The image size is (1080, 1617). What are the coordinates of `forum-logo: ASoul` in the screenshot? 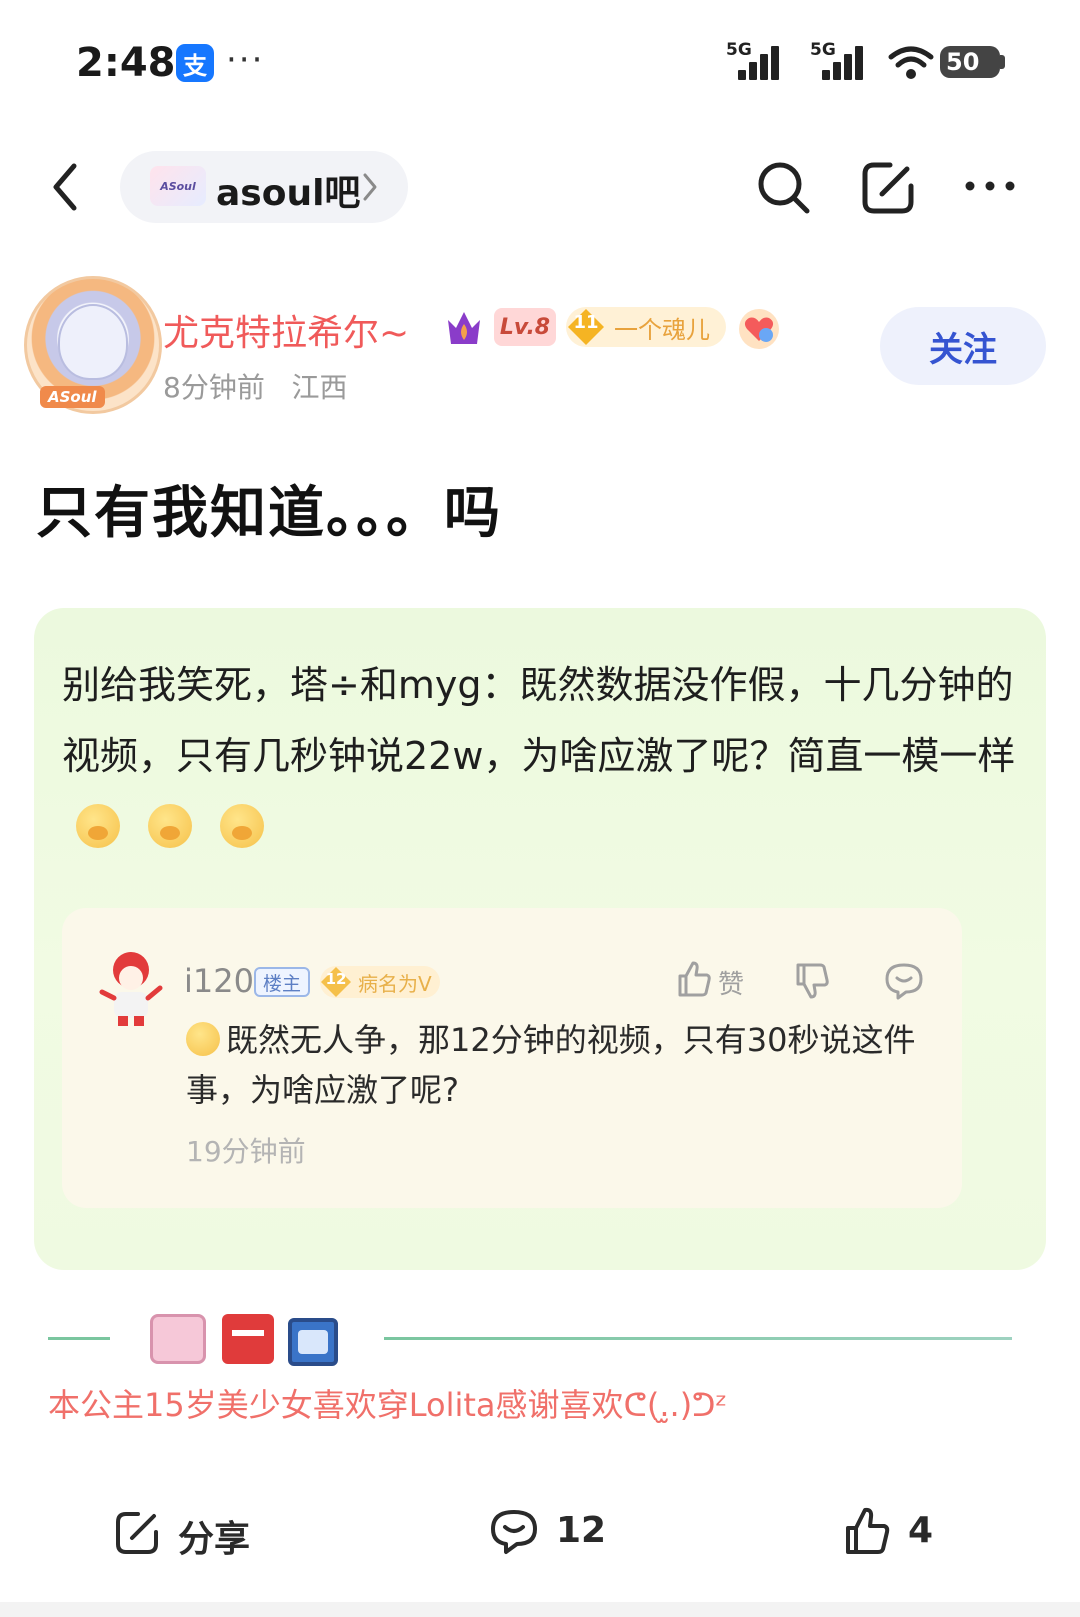 It's located at (178, 186).